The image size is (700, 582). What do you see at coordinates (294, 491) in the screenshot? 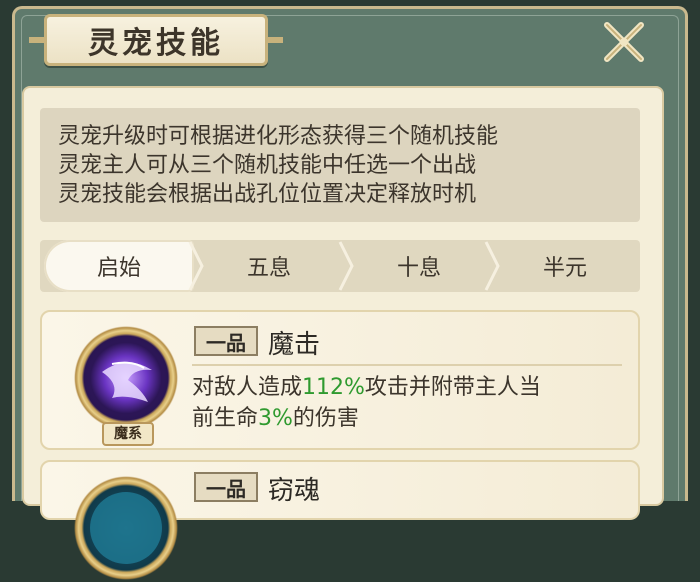
I see `skill-name: 窃魂` at bounding box center [294, 491].